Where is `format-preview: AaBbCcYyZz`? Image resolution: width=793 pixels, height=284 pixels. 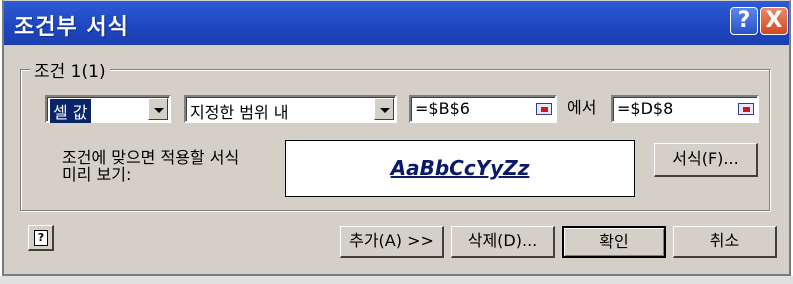 format-preview: AaBbCcYyZz is located at coordinates (460, 168).